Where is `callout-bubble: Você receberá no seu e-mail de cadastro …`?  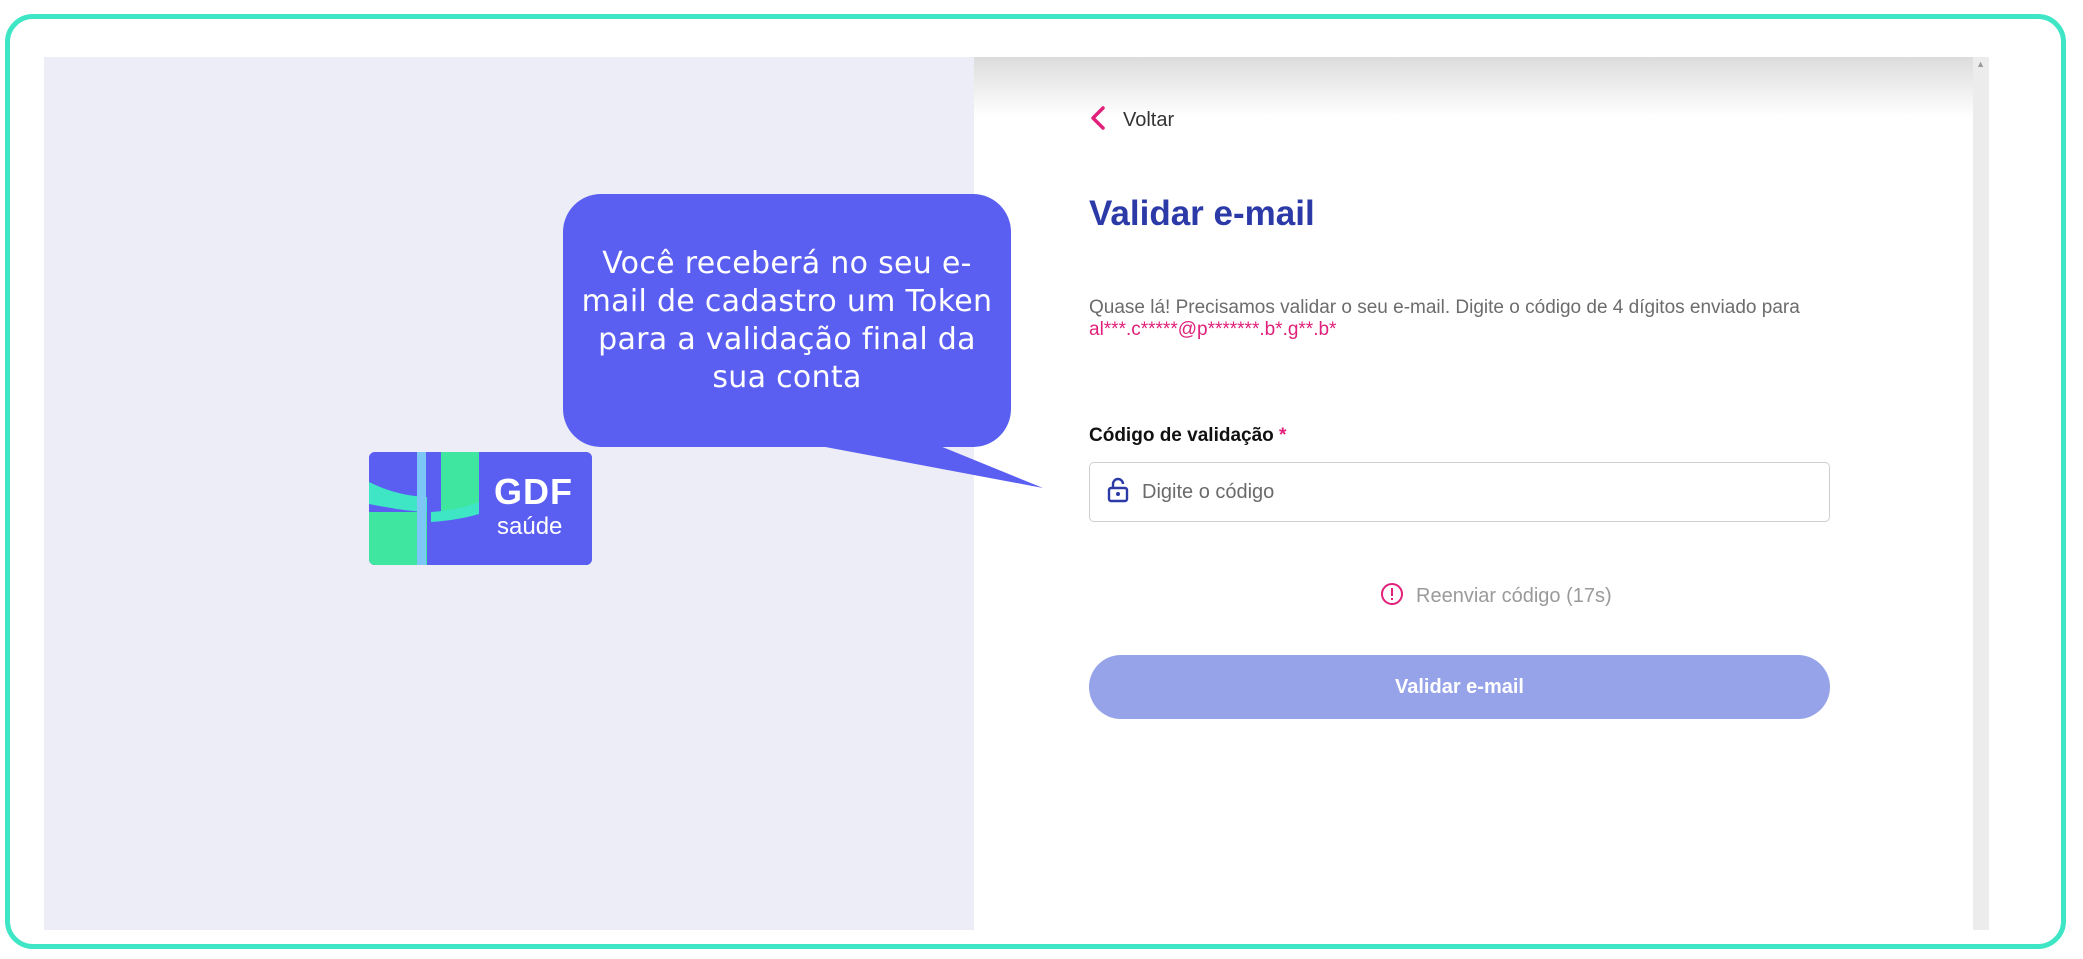 callout-bubble: Você receberá no seu e-mail de cadastro … is located at coordinates (787, 320).